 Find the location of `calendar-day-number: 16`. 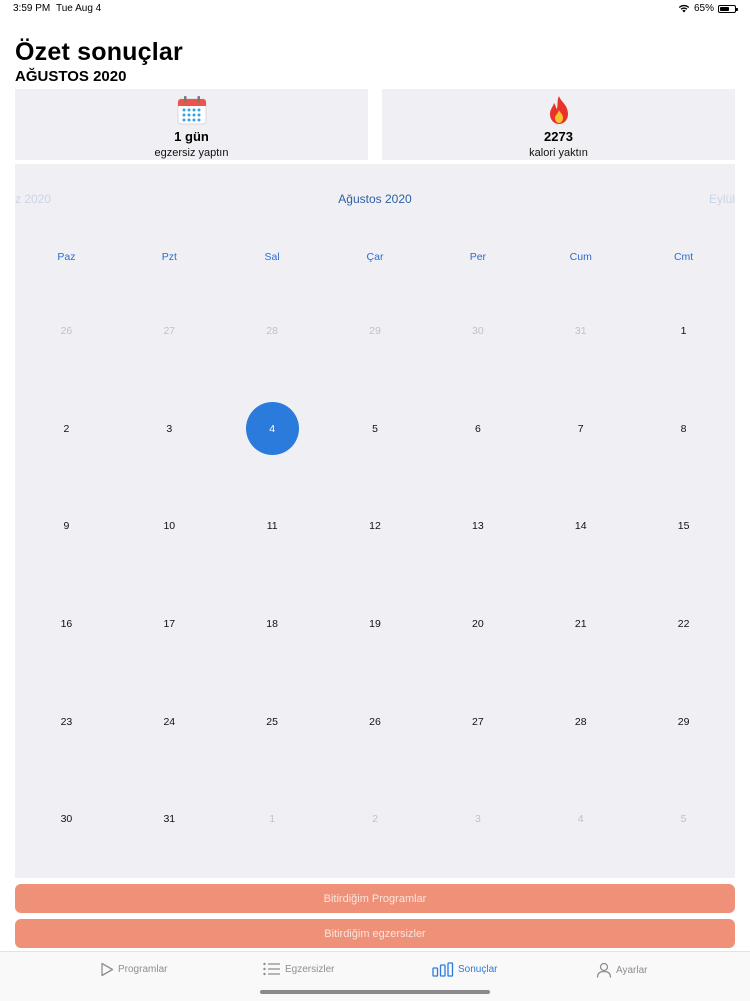

calendar-day-number: 16 is located at coordinates (66, 623).